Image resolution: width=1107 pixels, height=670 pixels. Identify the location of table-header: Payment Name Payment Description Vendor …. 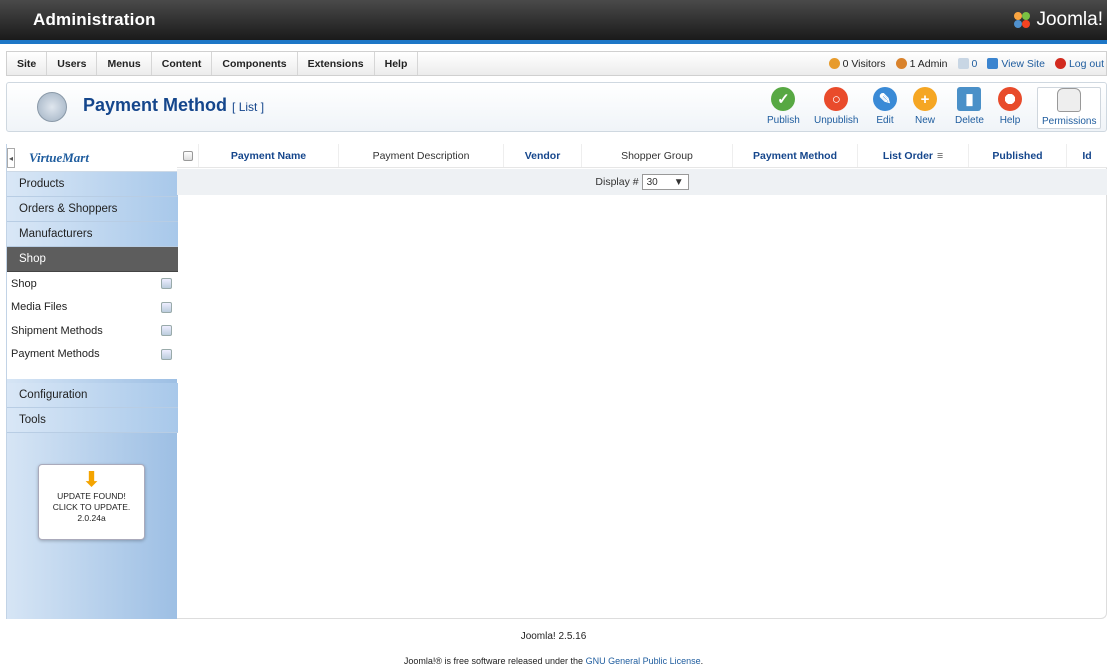
(642, 156).